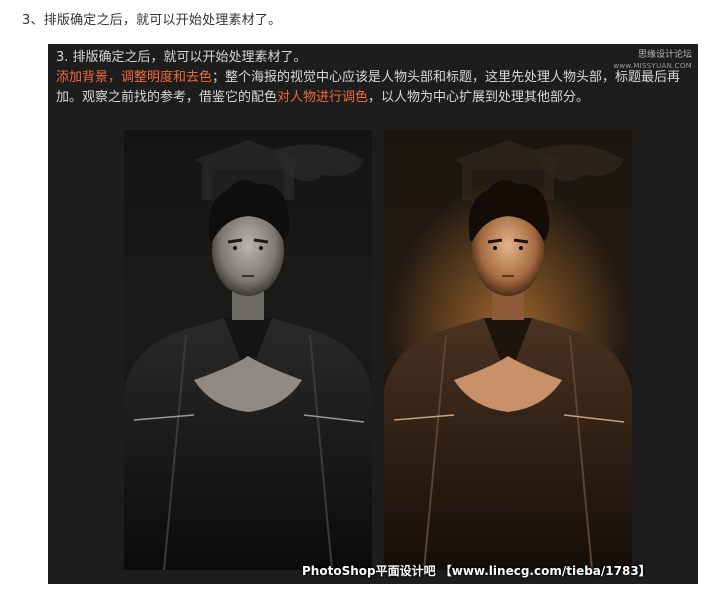 The image size is (710, 590). What do you see at coordinates (323, 97) in the screenshot?
I see `highlight-color-grade: 对人物进行调色` at bounding box center [323, 97].